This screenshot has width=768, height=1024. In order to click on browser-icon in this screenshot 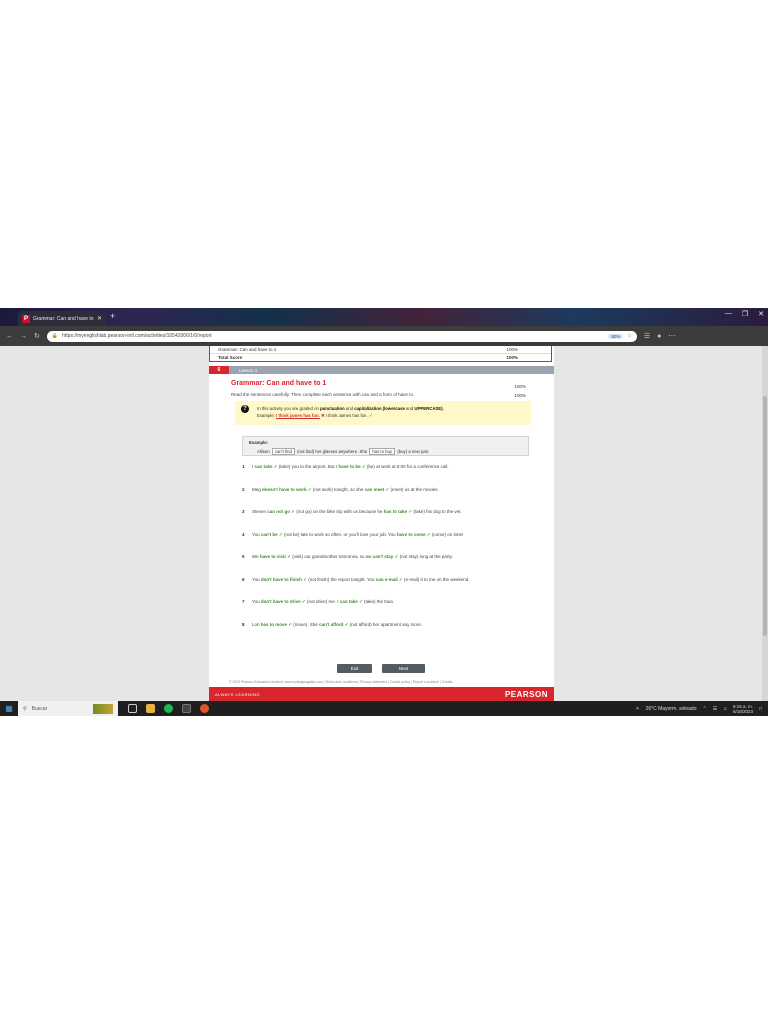, I will do `click(204, 708)`.